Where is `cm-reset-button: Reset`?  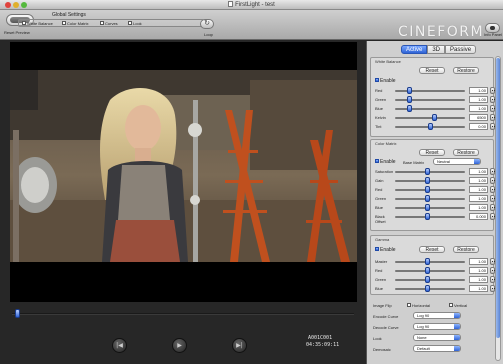 cm-reset-button: Reset is located at coordinates (432, 152).